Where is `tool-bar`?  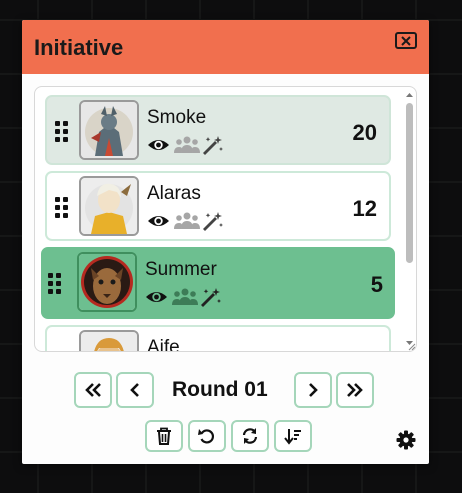
tool-bar is located at coordinates (230, 436).